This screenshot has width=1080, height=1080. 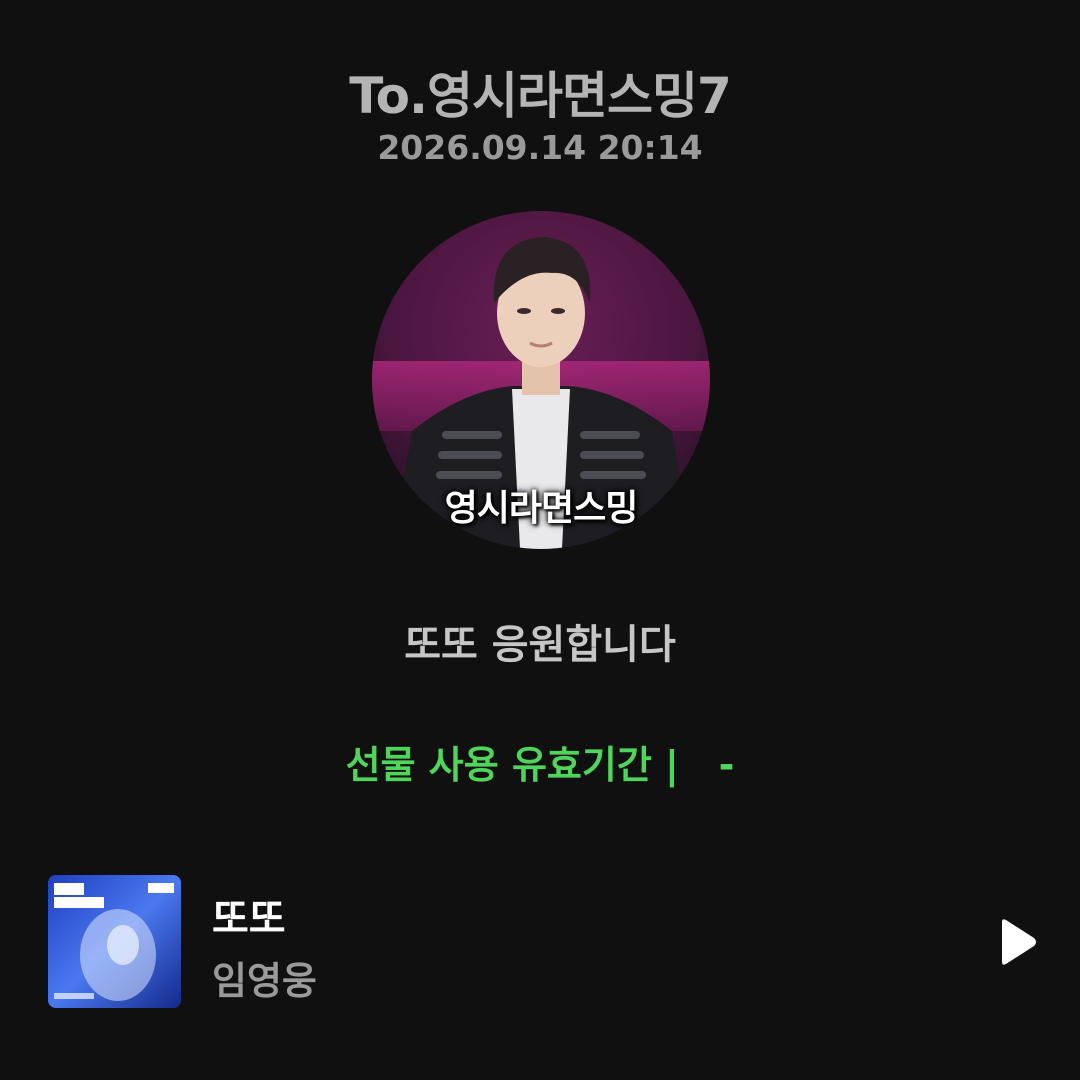 I want to click on album-art, so click(x=114, y=941).